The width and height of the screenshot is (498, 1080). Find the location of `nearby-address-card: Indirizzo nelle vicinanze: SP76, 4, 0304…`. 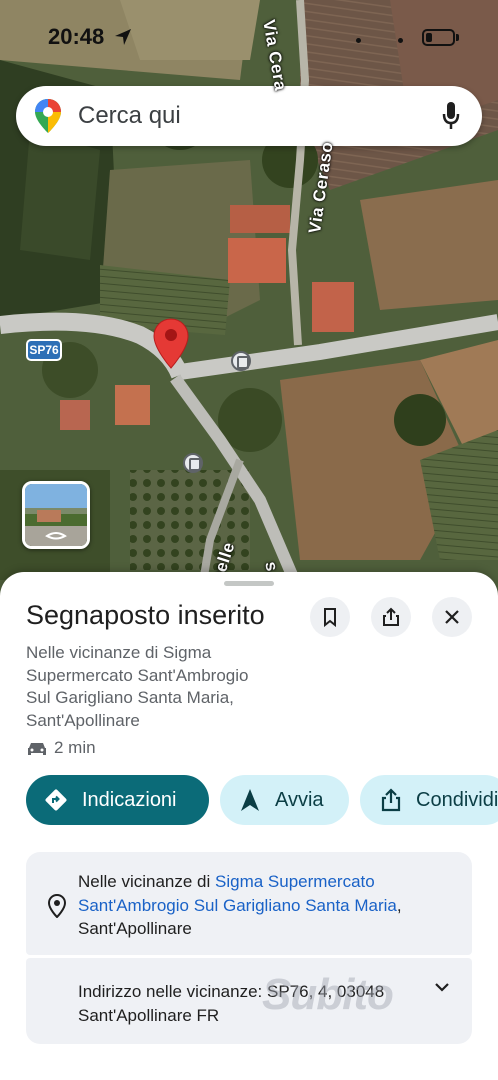

nearby-address-card: Indirizzo nelle vicinanze: SP76, 4, 0304… is located at coordinates (249, 1001).